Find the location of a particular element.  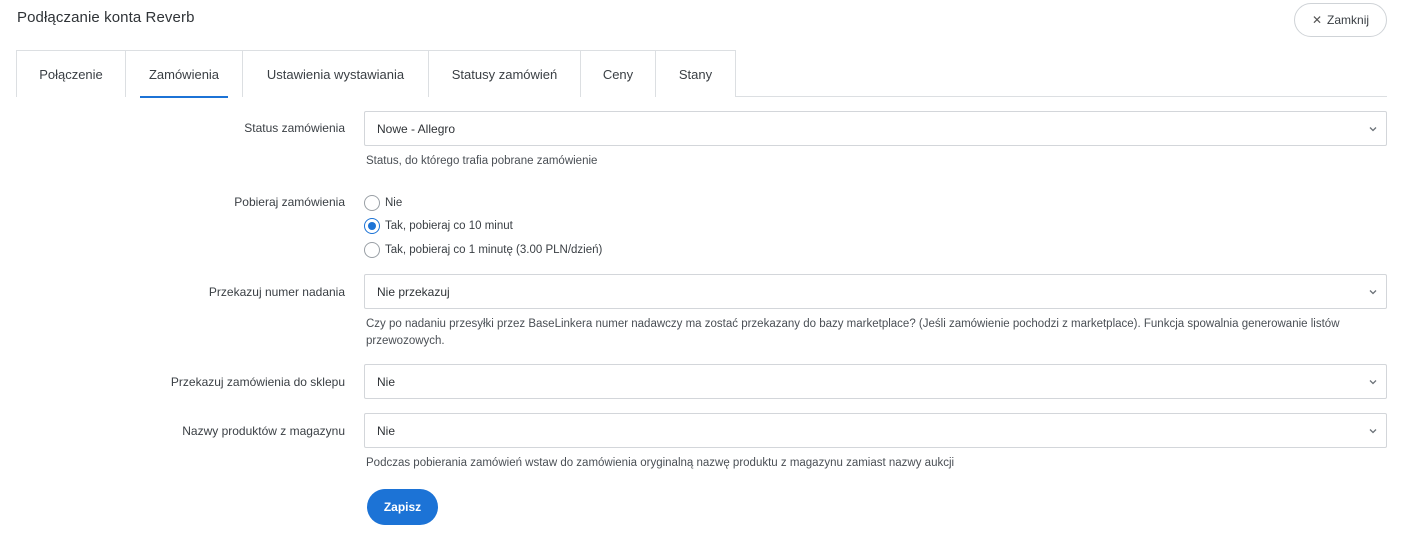

tab-orders: Zamówienia is located at coordinates (184, 74).